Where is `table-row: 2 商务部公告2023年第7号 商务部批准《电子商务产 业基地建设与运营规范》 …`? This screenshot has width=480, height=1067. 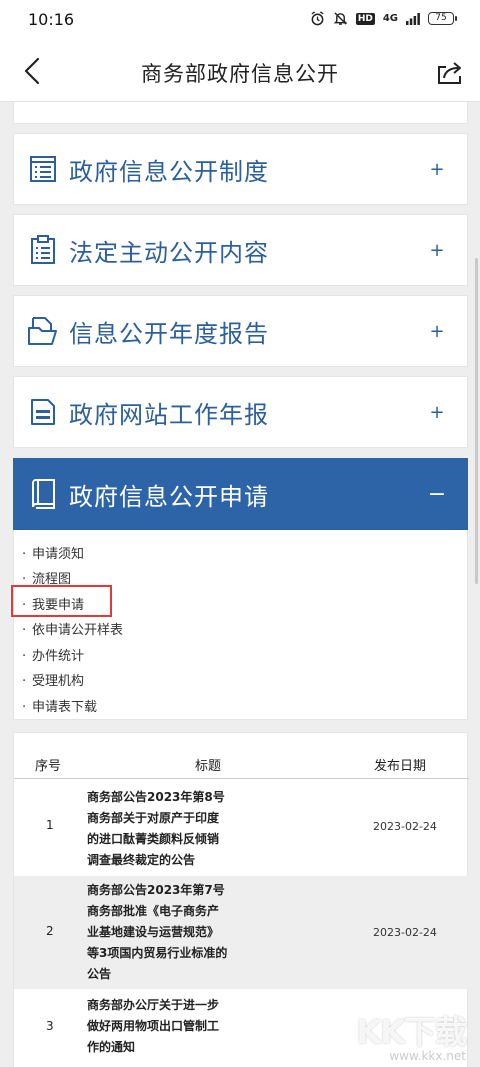 table-row: 2 商务部公告2023年第7号 商务部批准《电子商务产 业基地建设与运营规范》 … is located at coordinates (241, 932).